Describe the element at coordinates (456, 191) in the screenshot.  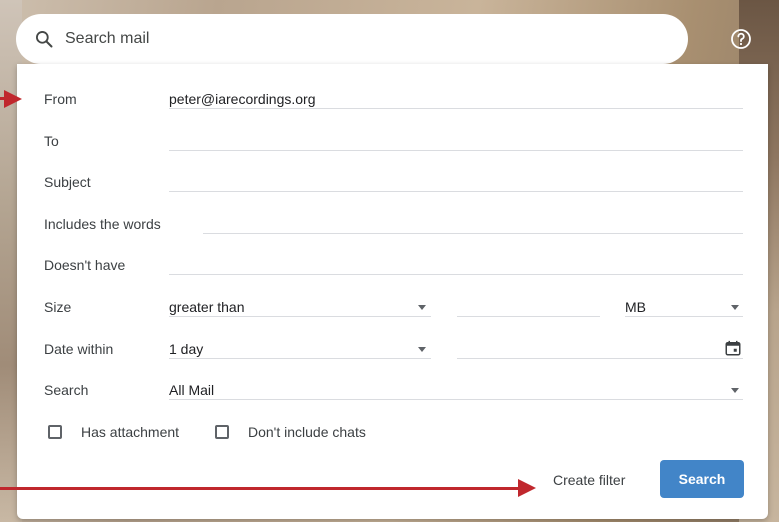
I see `subject-field` at that location.